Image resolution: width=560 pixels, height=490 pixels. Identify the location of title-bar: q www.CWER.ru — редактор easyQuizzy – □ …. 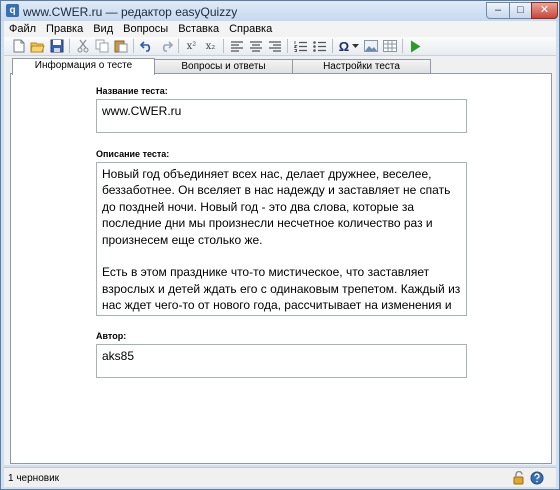
(280, 11).